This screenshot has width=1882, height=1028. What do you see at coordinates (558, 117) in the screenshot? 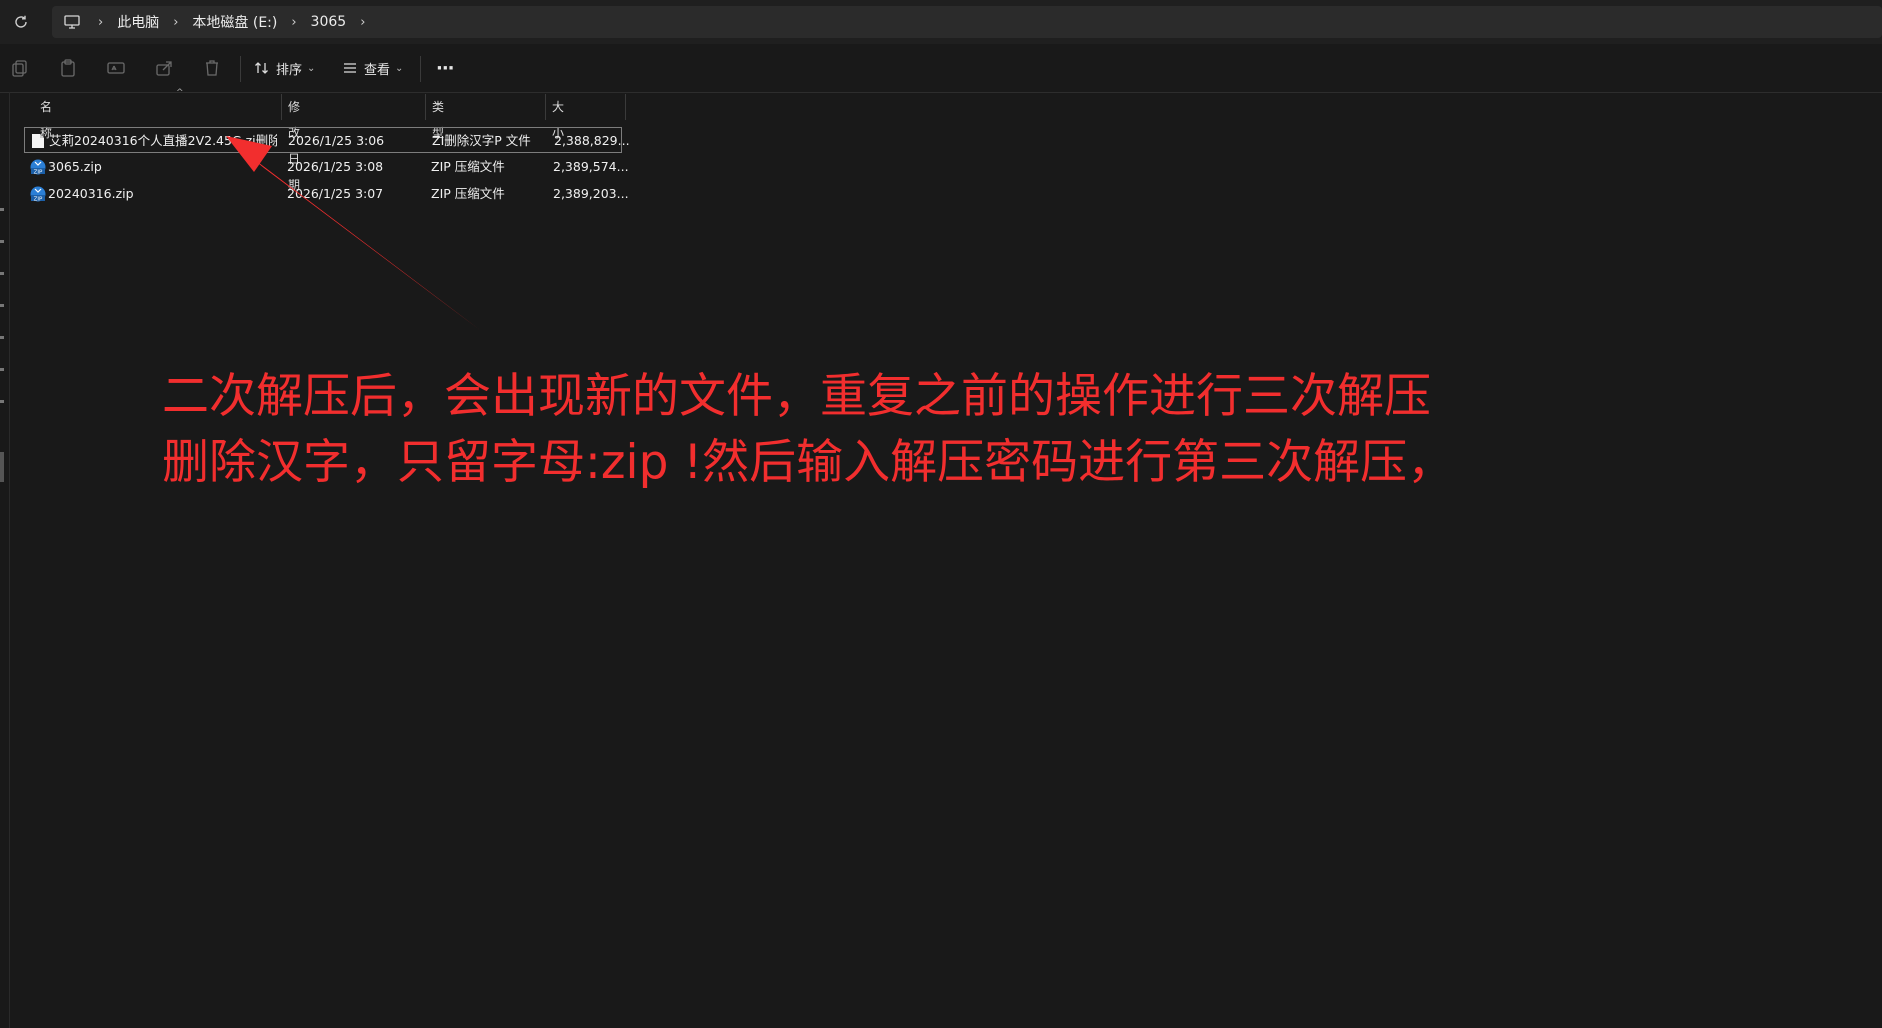
I see `column-header-size: 大小` at bounding box center [558, 117].